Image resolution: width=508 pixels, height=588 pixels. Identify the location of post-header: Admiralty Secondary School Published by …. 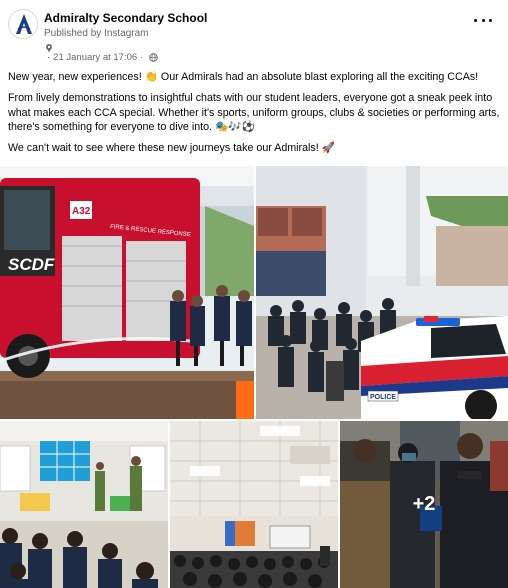
(254, 33).